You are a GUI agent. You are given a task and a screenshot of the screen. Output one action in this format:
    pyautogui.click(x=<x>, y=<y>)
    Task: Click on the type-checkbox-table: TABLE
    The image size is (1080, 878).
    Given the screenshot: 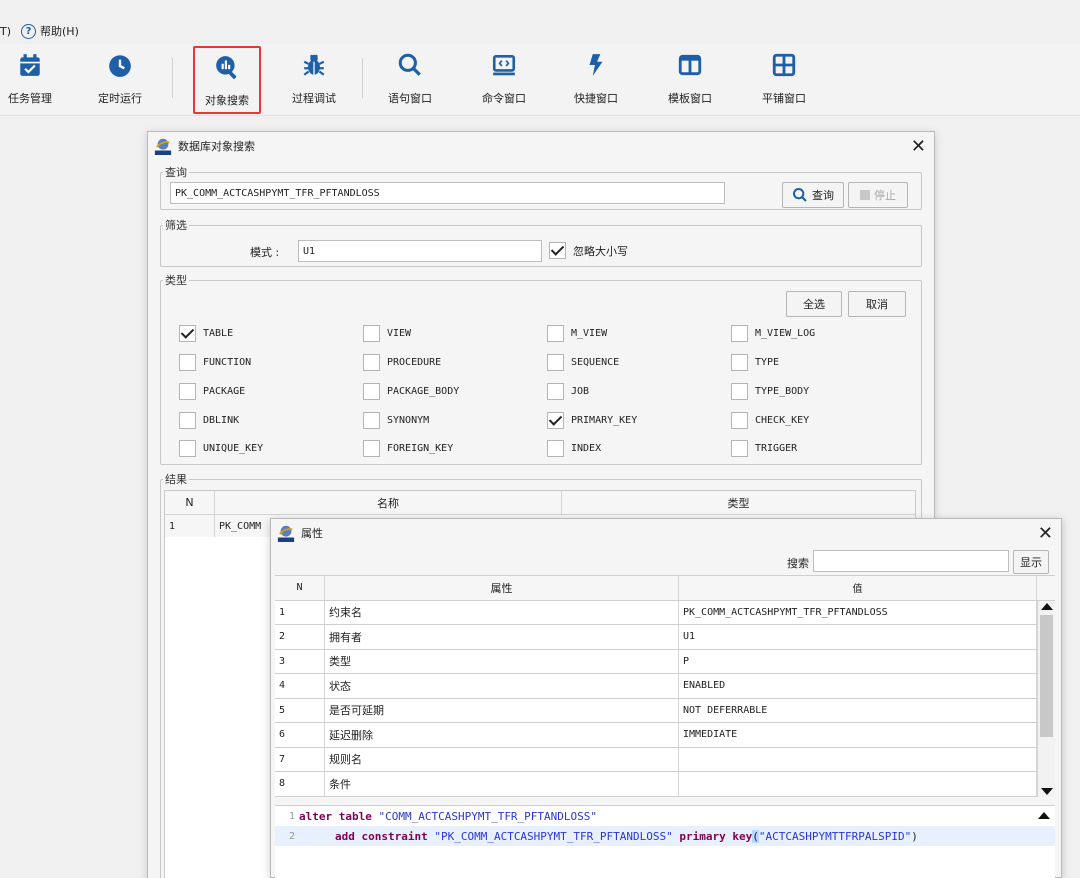 What is the action you would take?
    pyautogui.click(x=206, y=333)
    